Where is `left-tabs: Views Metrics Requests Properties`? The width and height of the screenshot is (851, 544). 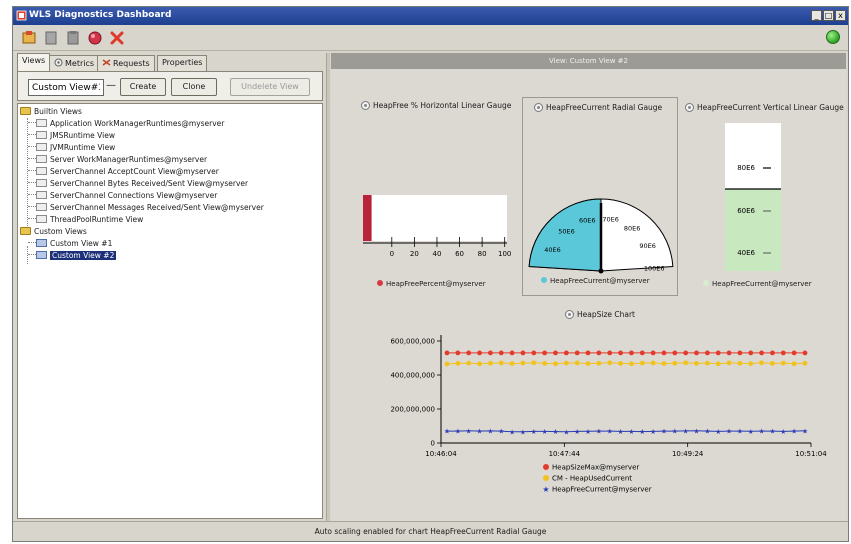
left-tabs: Views Metrics Requests Properties is located at coordinates (170, 62).